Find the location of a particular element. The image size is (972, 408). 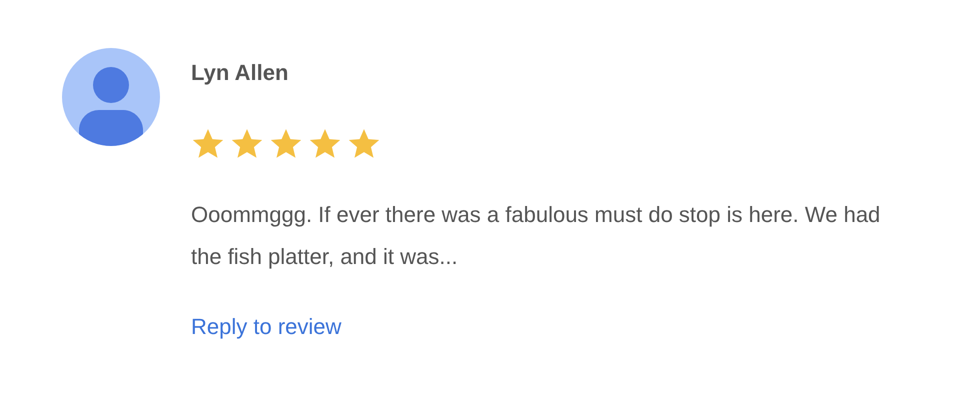

reply-link: Reply to review is located at coordinates (266, 327).